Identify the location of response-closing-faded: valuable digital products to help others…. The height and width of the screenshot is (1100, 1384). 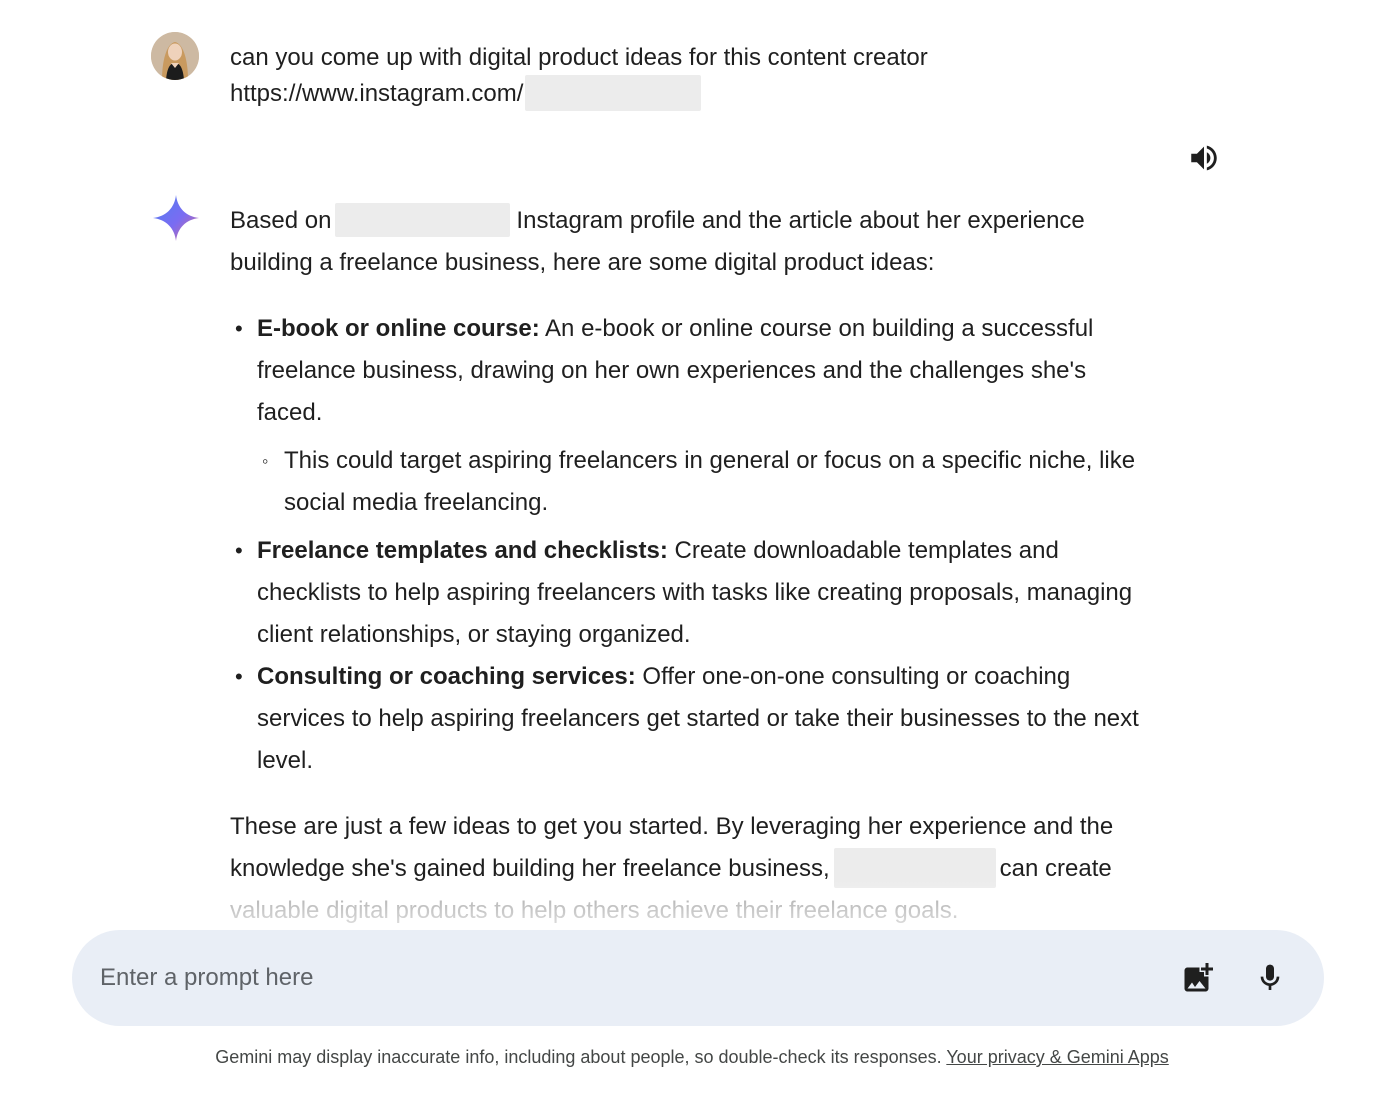
(594, 910).